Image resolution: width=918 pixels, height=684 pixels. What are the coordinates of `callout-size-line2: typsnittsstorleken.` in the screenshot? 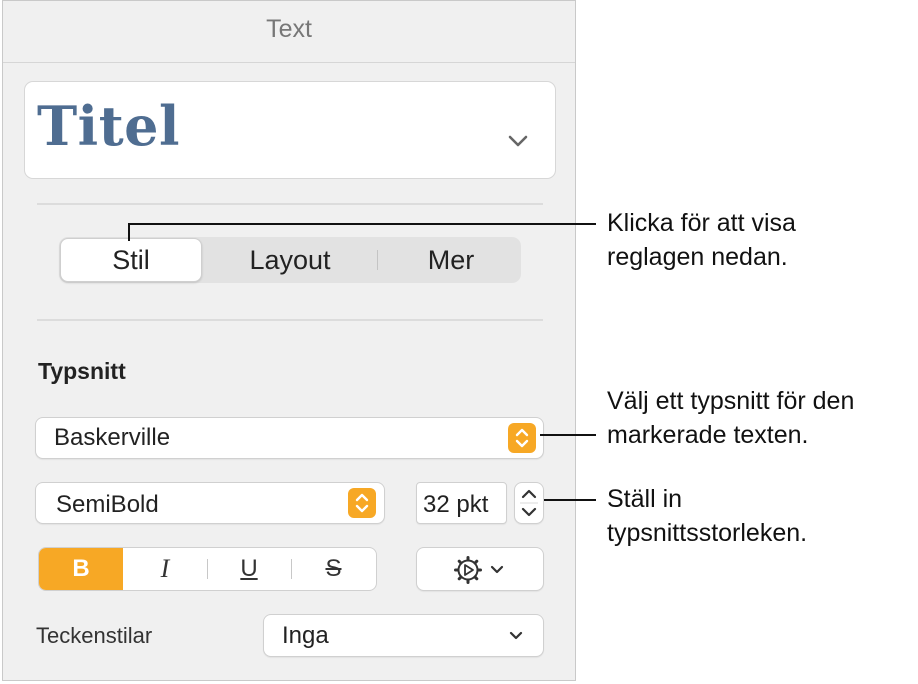 It's located at (707, 533).